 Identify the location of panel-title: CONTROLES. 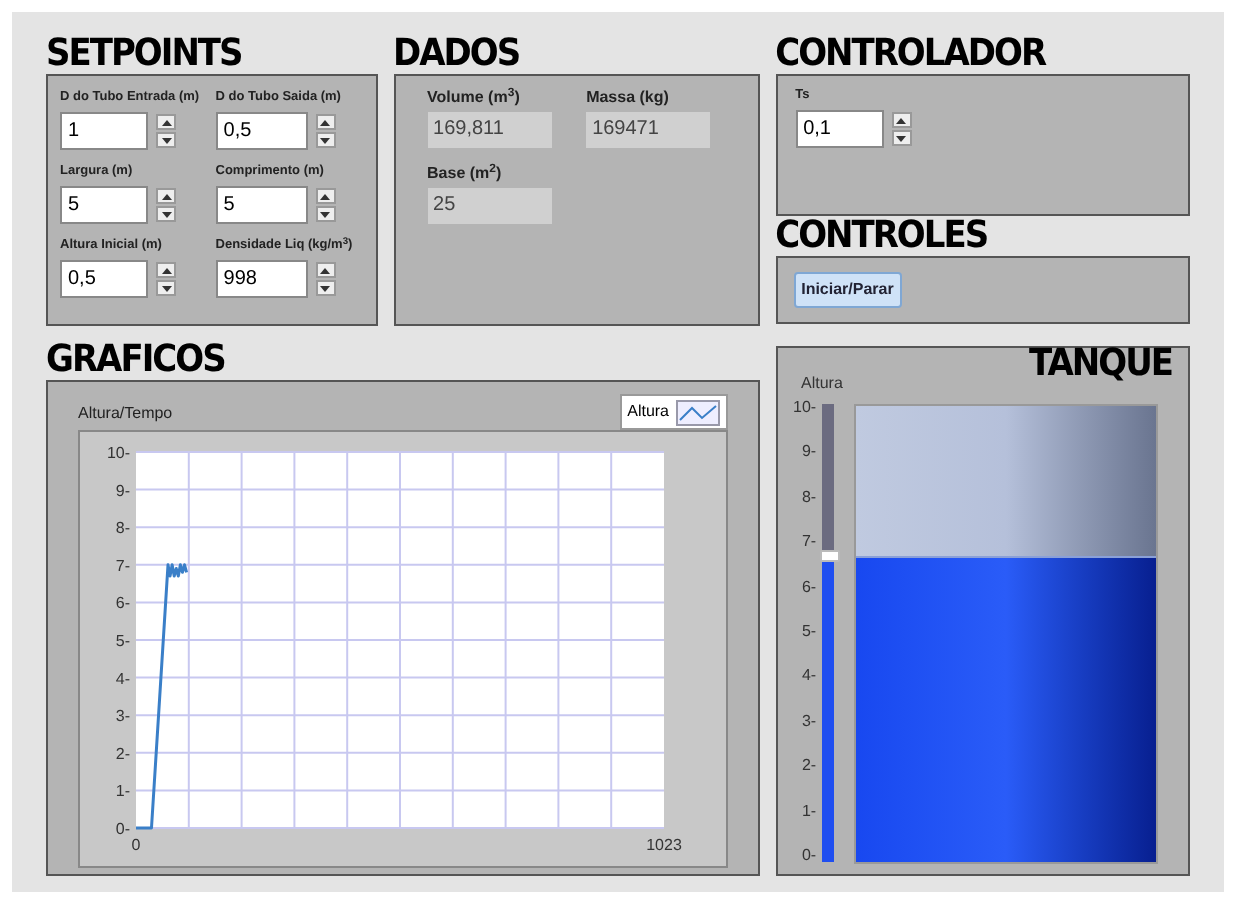
(881, 237).